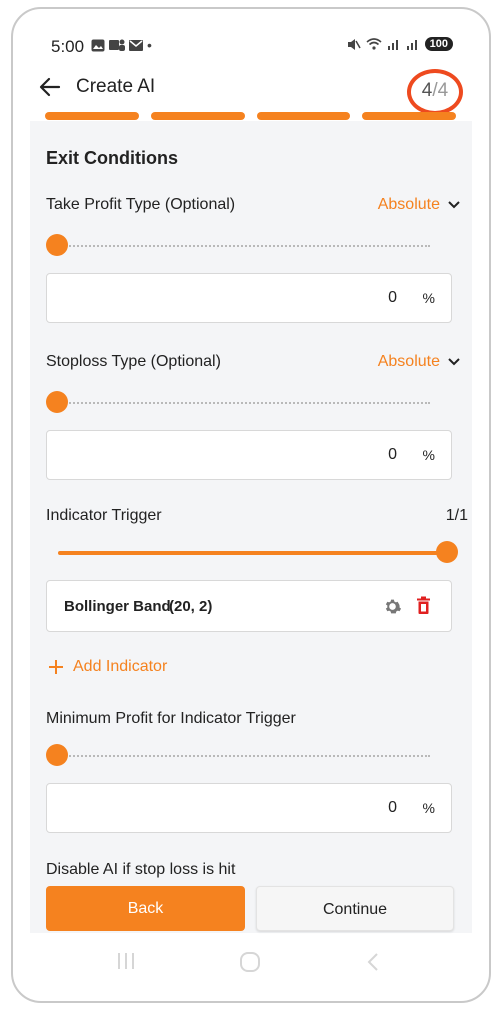 This screenshot has width=500, height=1016. Describe the element at coordinates (117, 45) in the screenshot. I see `teams-icon` at that location.